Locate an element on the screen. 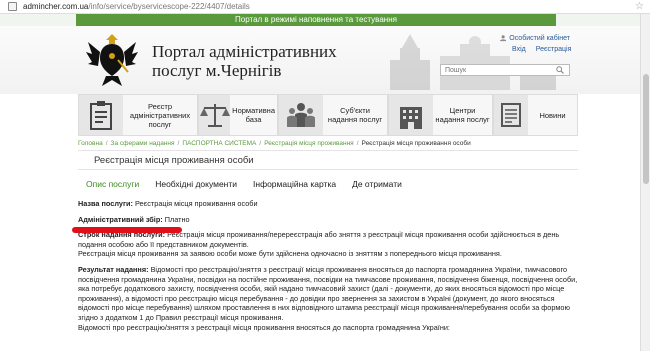 Image resolution: width=650 pixels, height=351 pixels. search-input is located at coordinates (497, 70).